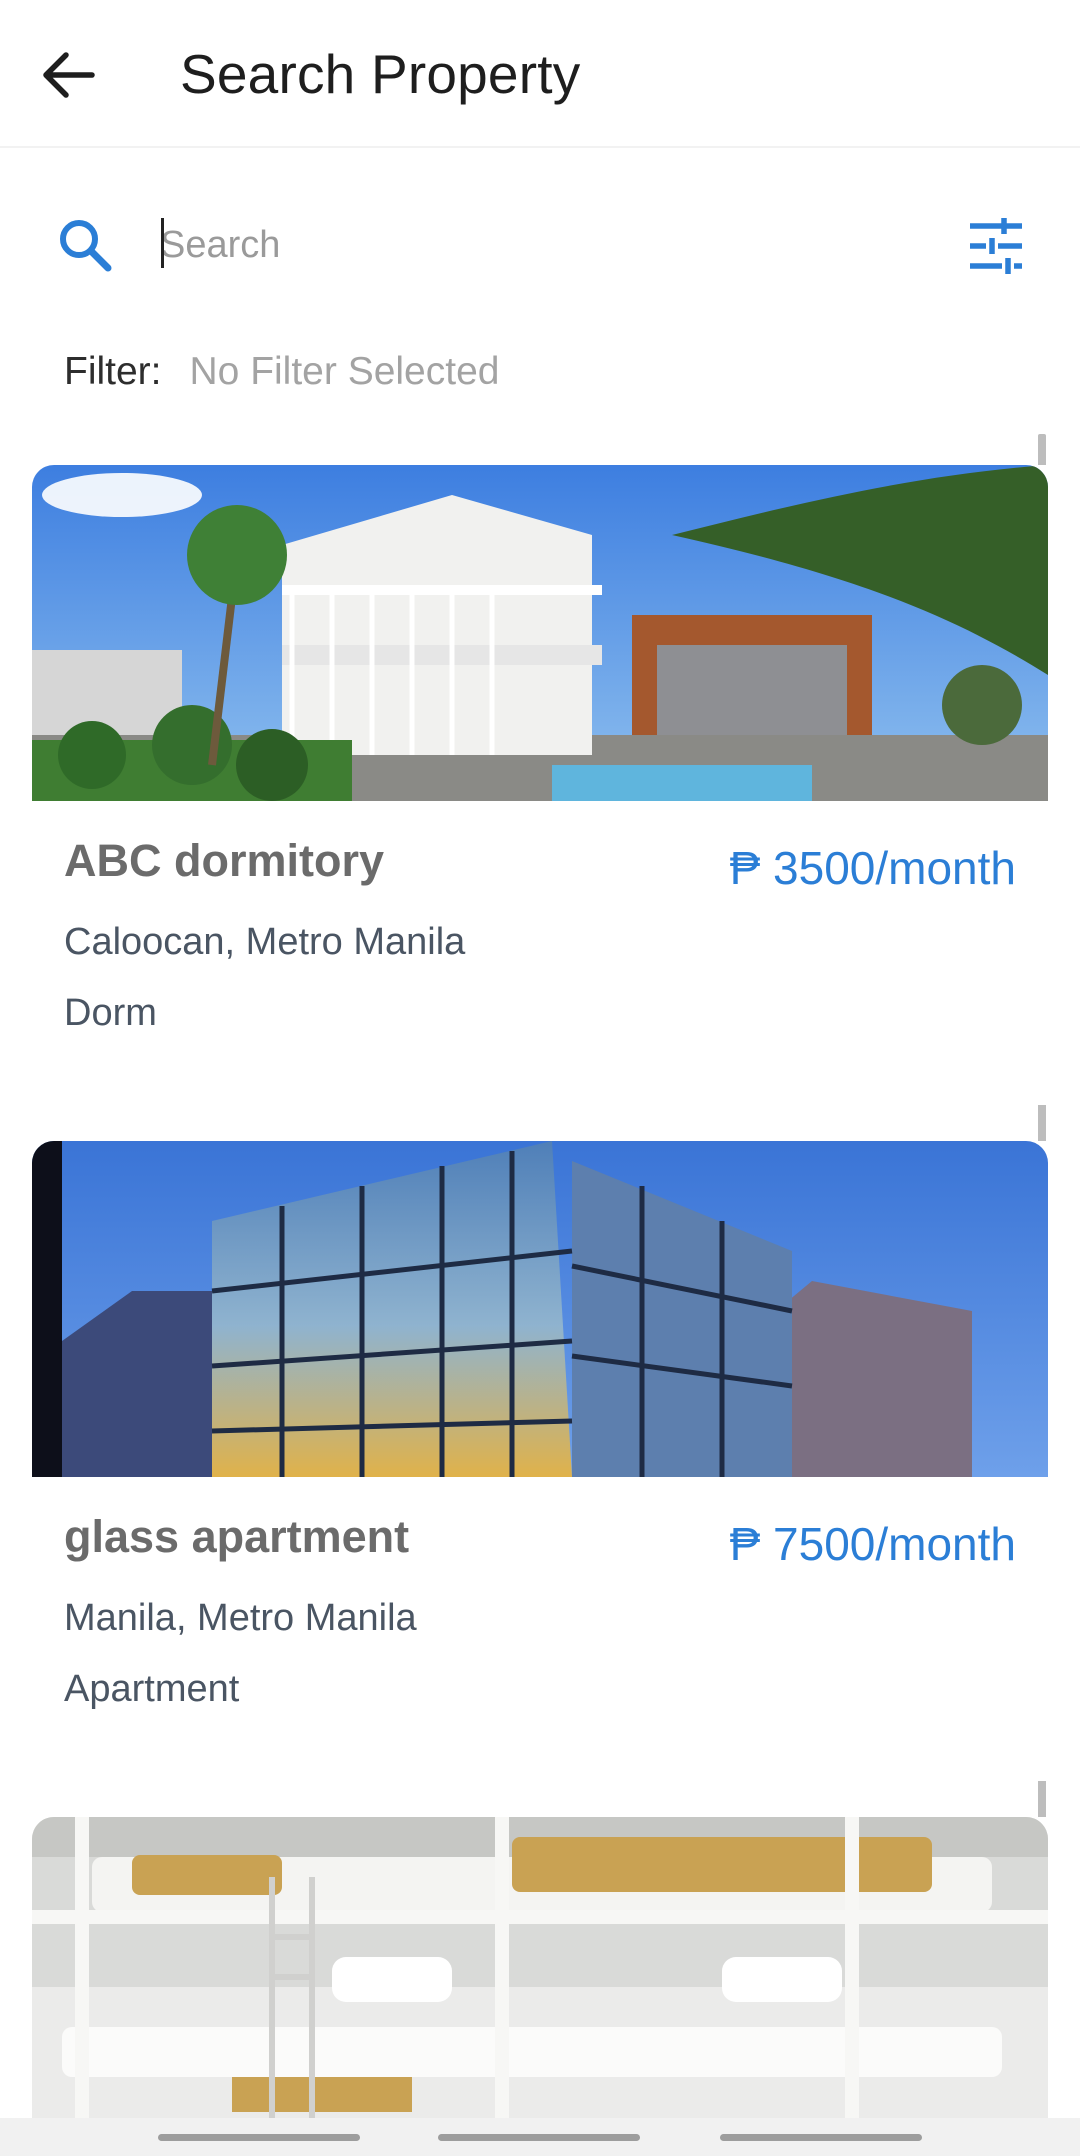 This screenshot has height=2156, width=1080. Describe the element at coordinates (162, 243) in the screenshot. I see `text-cursor` at that location.